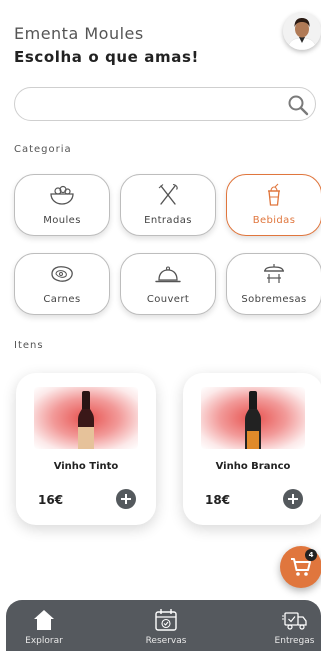 The width and height of the screenshot is (321, 651). Describe the element at coordinates (44, 620) in the screenshot. I see `home-icon` at that location.